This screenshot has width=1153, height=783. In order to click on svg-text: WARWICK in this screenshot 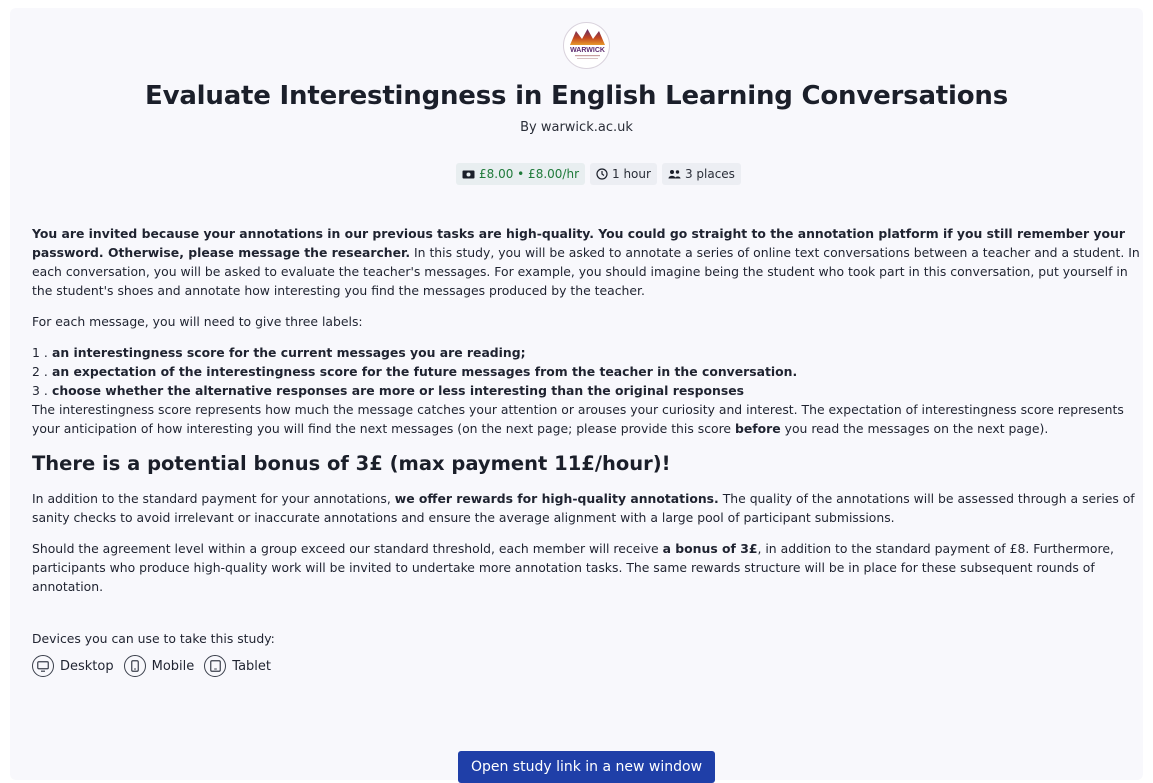, I will do `click(587, 50)`.